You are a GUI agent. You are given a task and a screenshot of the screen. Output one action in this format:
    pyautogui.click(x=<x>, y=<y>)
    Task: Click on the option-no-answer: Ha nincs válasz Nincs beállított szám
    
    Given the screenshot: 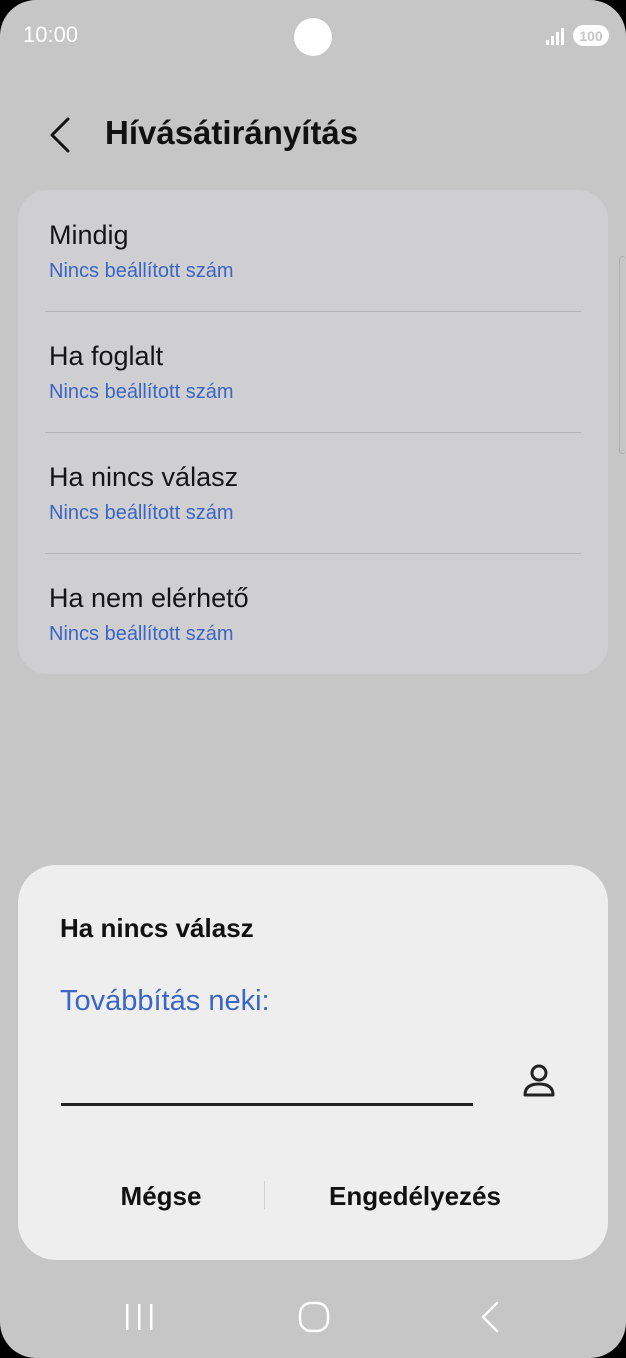 What is the action you would take?
    pyautogui.click(x=313, y=492)
    